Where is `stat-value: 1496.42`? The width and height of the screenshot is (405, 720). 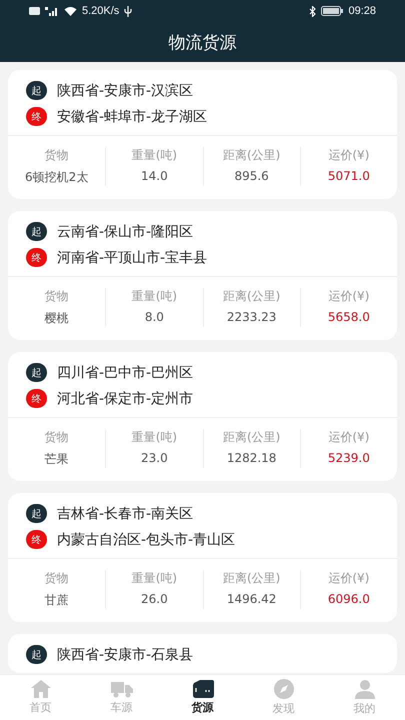
stat-value: 1496.42 is located at coordinates (251, 599).